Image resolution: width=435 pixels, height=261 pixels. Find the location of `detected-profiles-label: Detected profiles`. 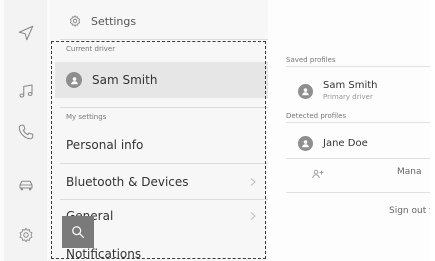

detected-profiles-label: Detected profiles is located at coordinates (316, 116).